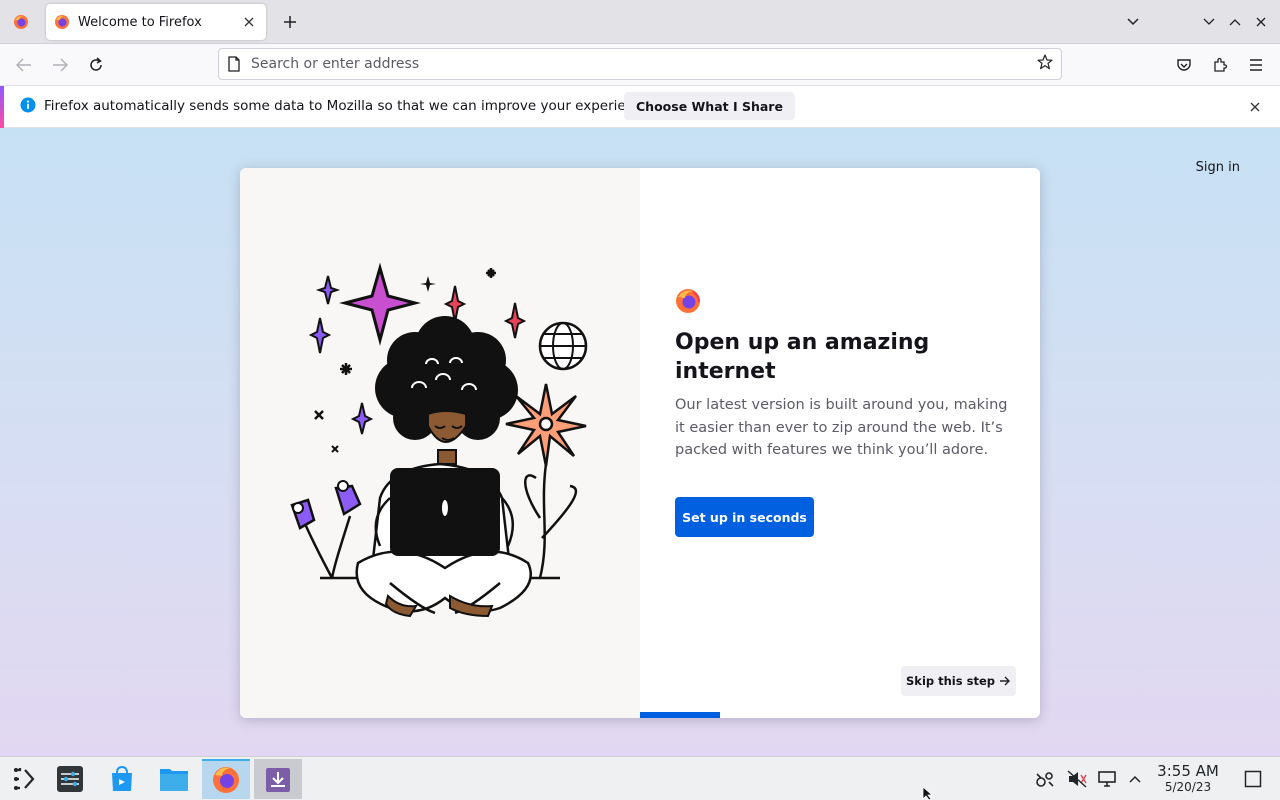  What do you see at coordinates (644, 64) in the screenshot?
I see `search-input` at bounding box center [644, 64].